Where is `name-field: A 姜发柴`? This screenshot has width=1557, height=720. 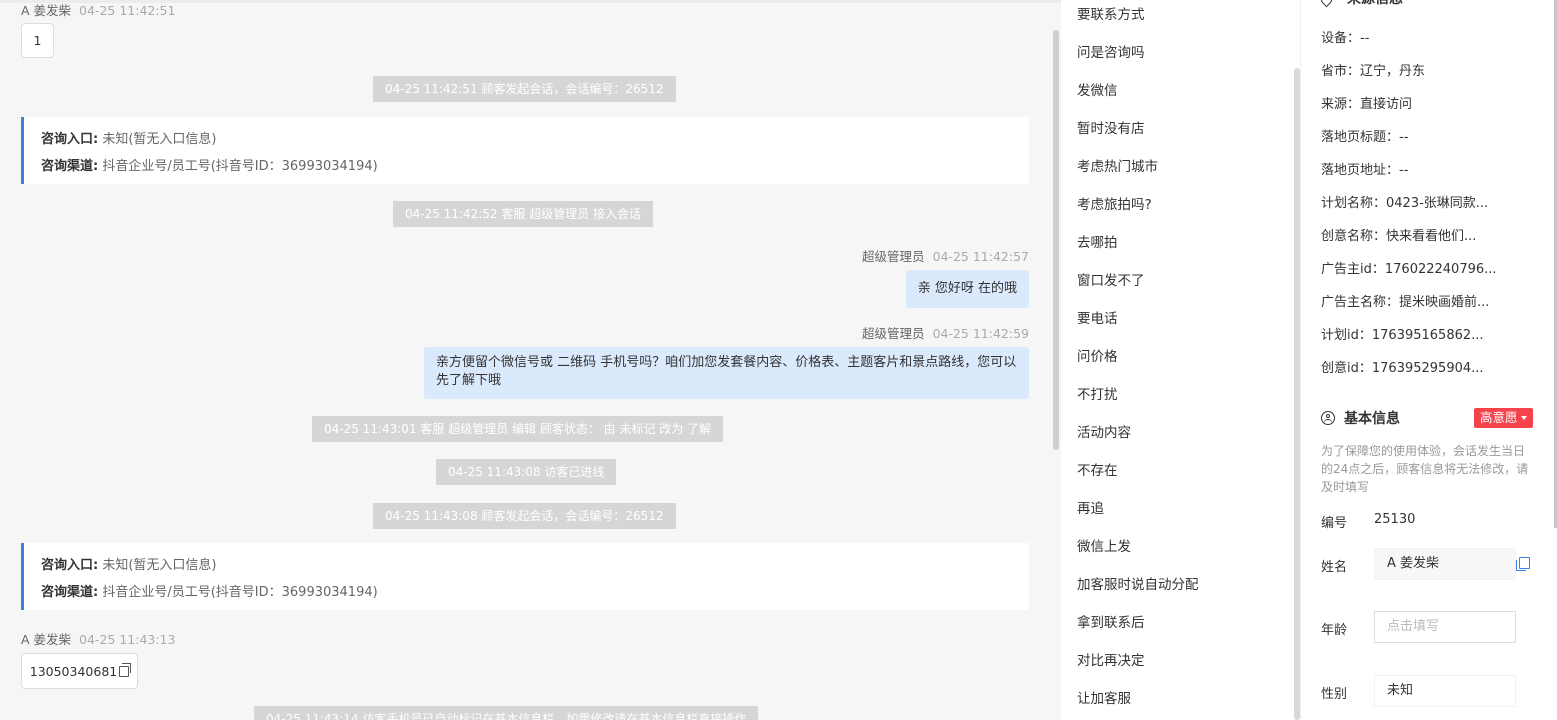 name-field: A 姜发柴 is located at coordinates (1445, 564).